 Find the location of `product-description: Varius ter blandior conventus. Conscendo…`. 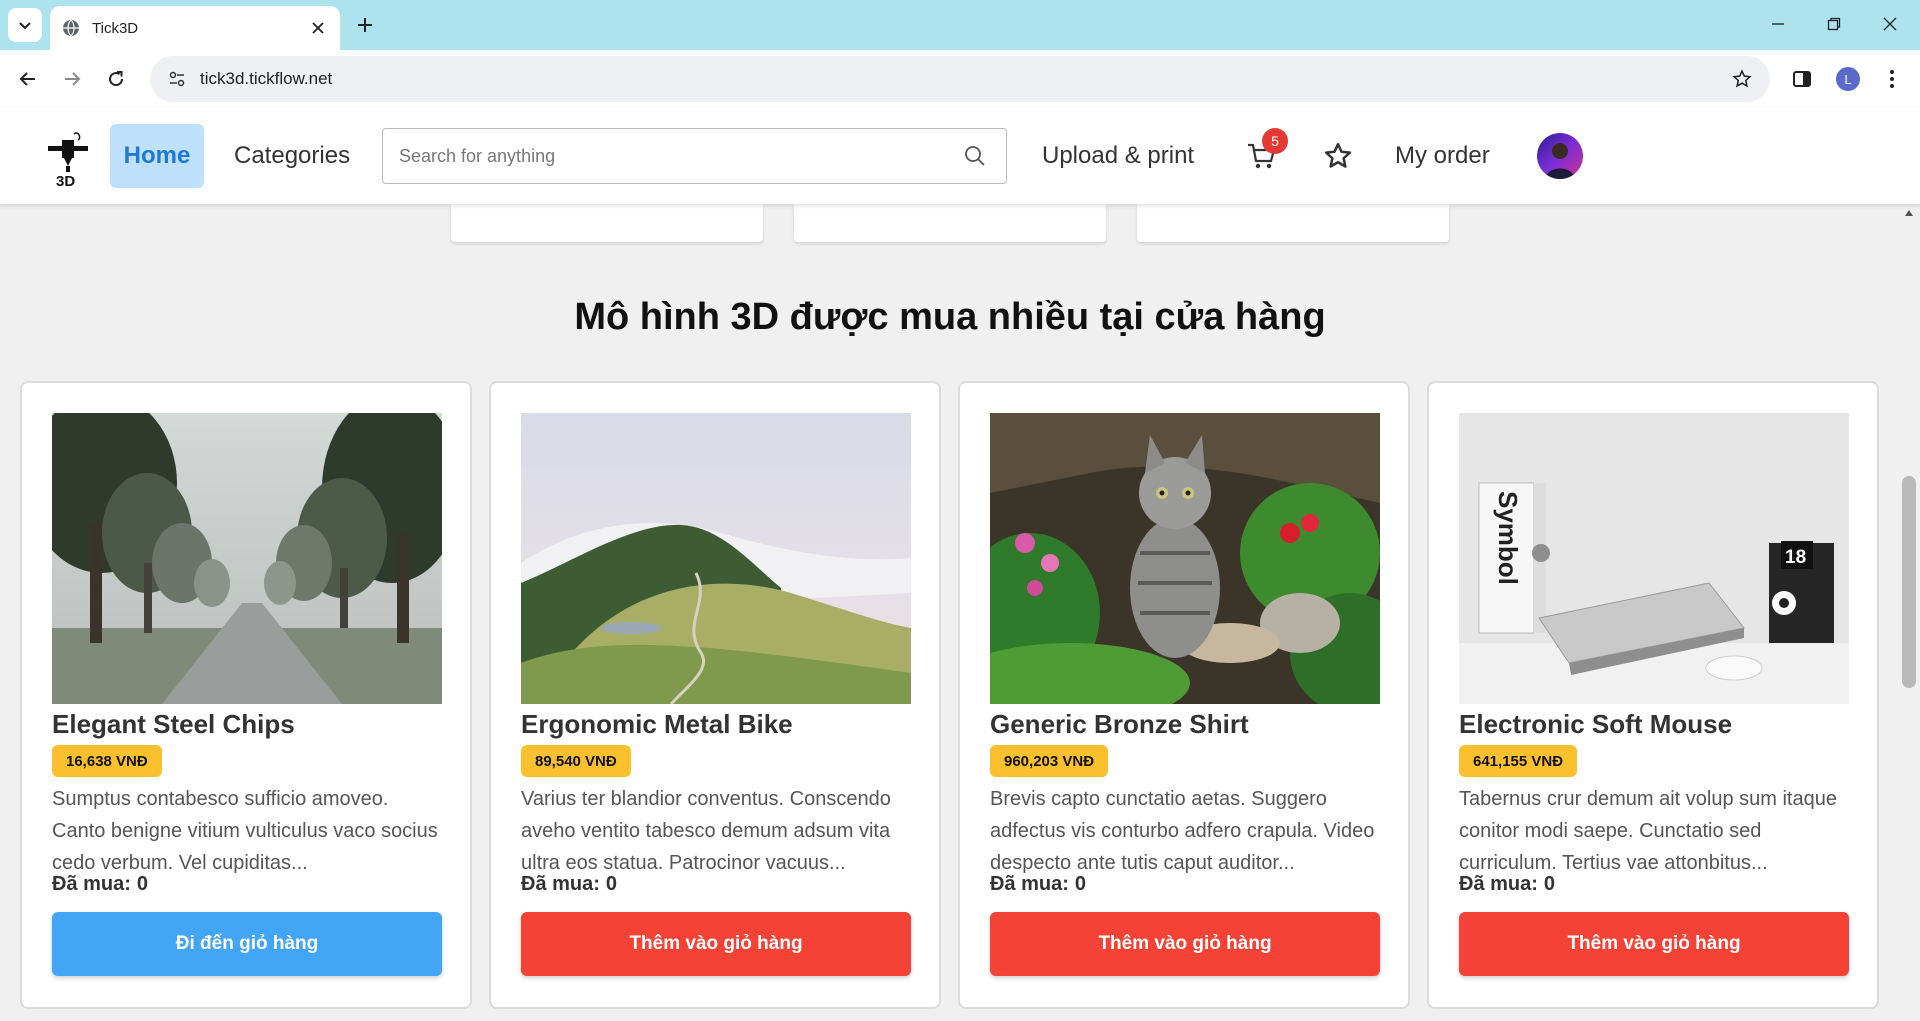

product-description: Varius ter blandior conventus. Conscendo… is located at coordinates (706, 831).